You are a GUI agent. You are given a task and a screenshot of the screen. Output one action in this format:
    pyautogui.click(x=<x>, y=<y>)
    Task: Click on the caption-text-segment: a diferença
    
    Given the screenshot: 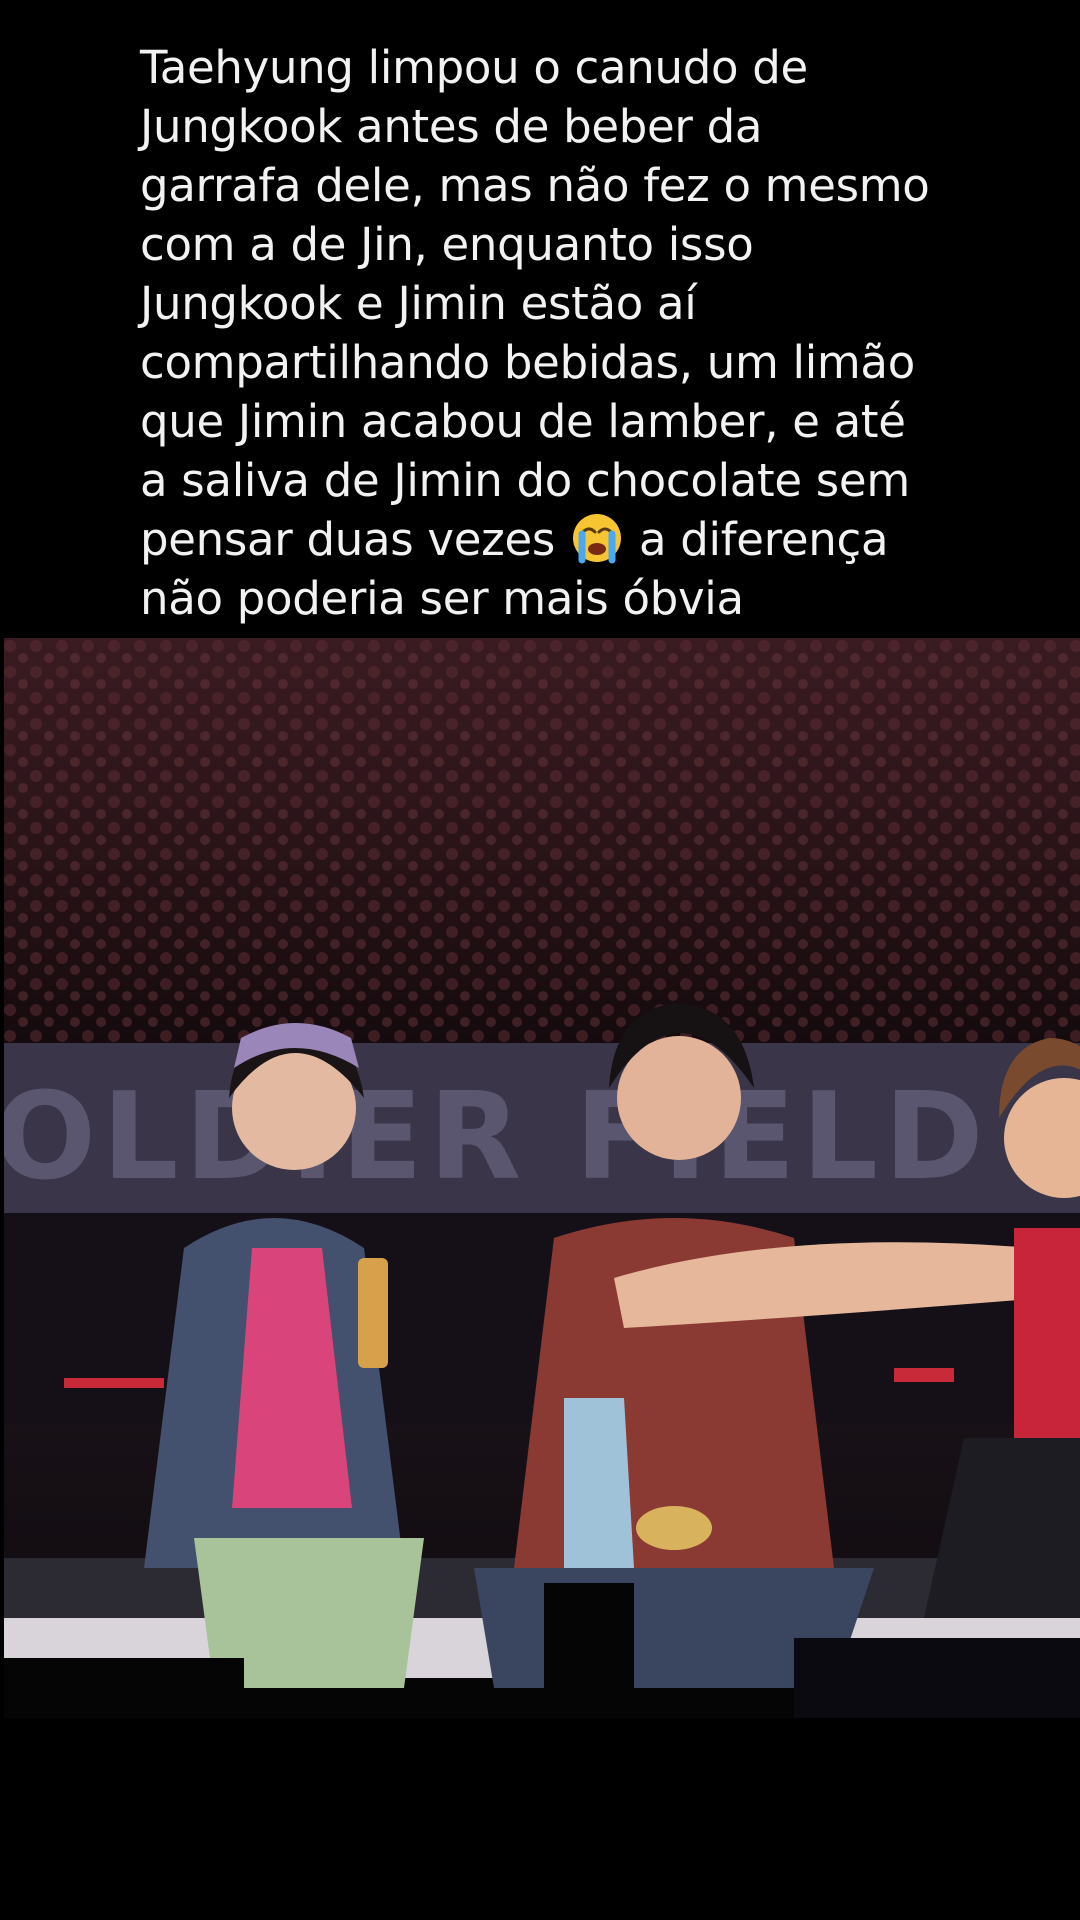 What is the action you would take?
    pyautogui.click(x=764, y=539)
    